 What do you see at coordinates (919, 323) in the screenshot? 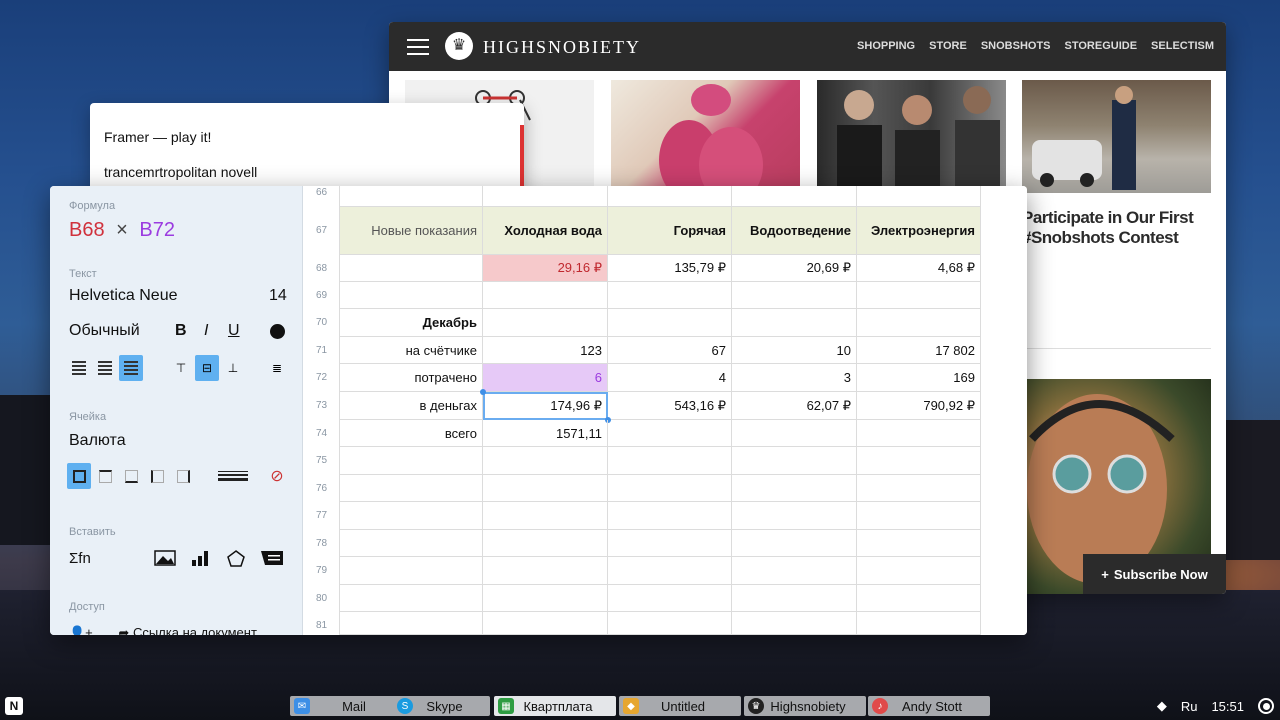
I see `cell-e70` at bounding box center [919, 323].